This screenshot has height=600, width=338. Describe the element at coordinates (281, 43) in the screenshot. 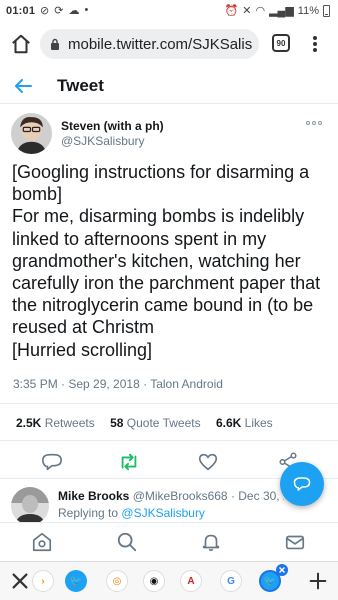

I see `tab-switcher-button: 90` at that location.